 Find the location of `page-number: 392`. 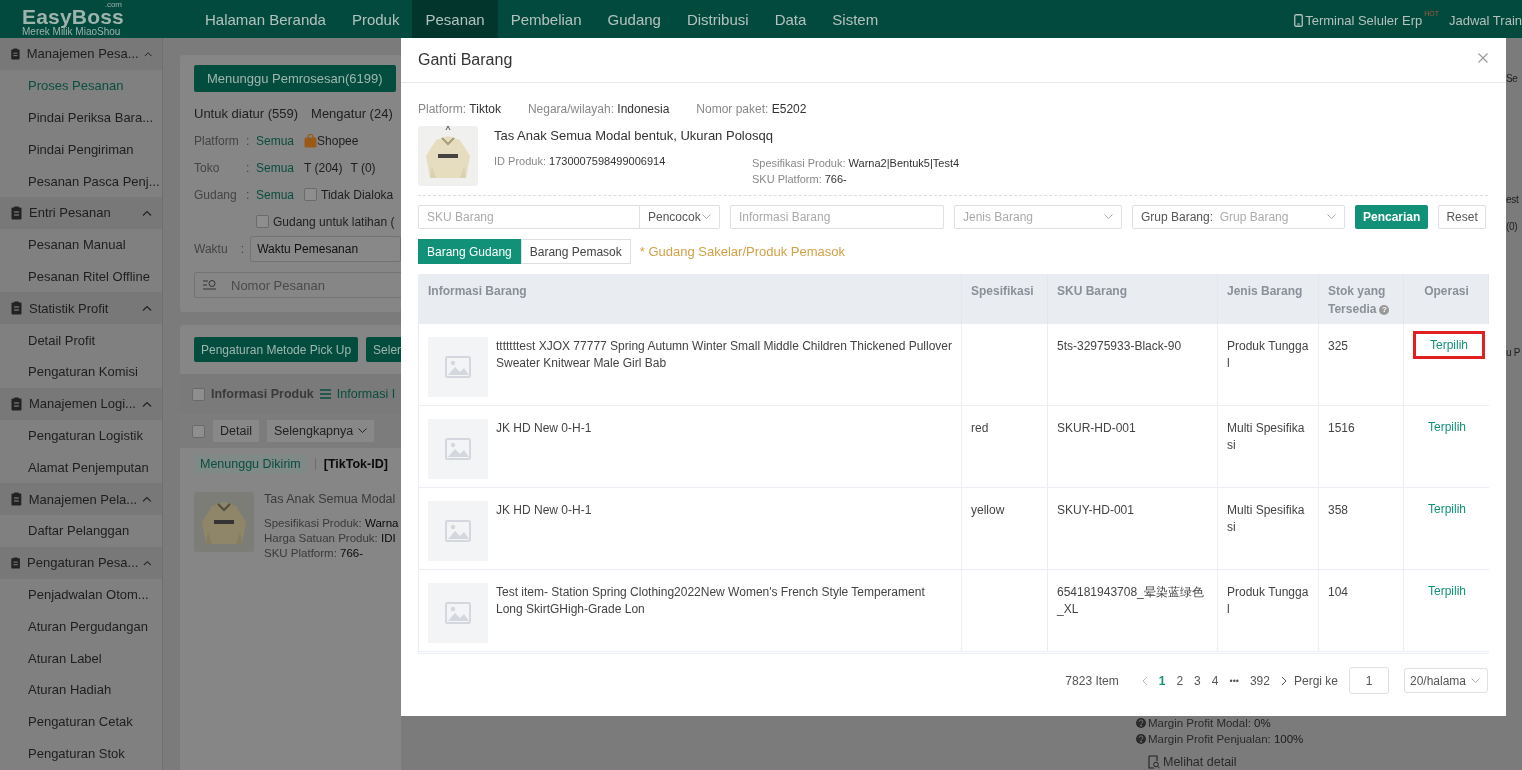

page-number: 392 is located at coordinates (1259, 680).